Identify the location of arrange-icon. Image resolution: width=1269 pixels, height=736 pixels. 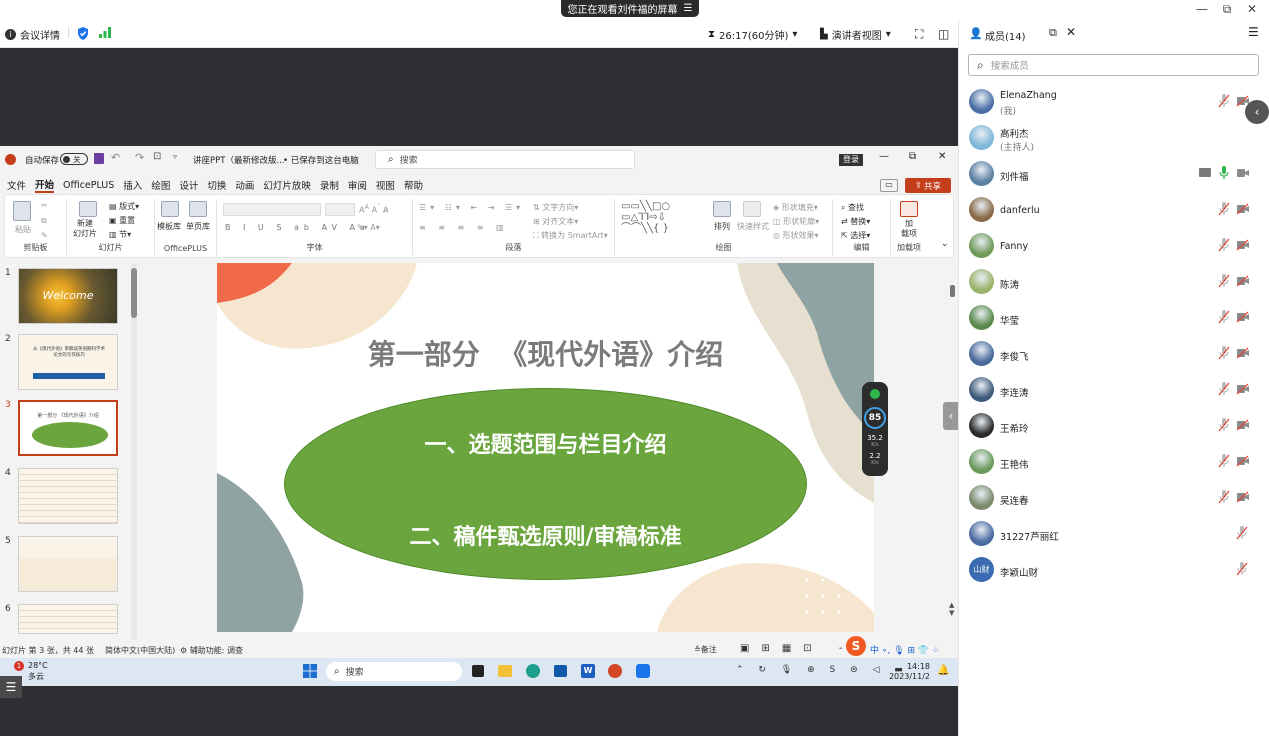
(722, 209).